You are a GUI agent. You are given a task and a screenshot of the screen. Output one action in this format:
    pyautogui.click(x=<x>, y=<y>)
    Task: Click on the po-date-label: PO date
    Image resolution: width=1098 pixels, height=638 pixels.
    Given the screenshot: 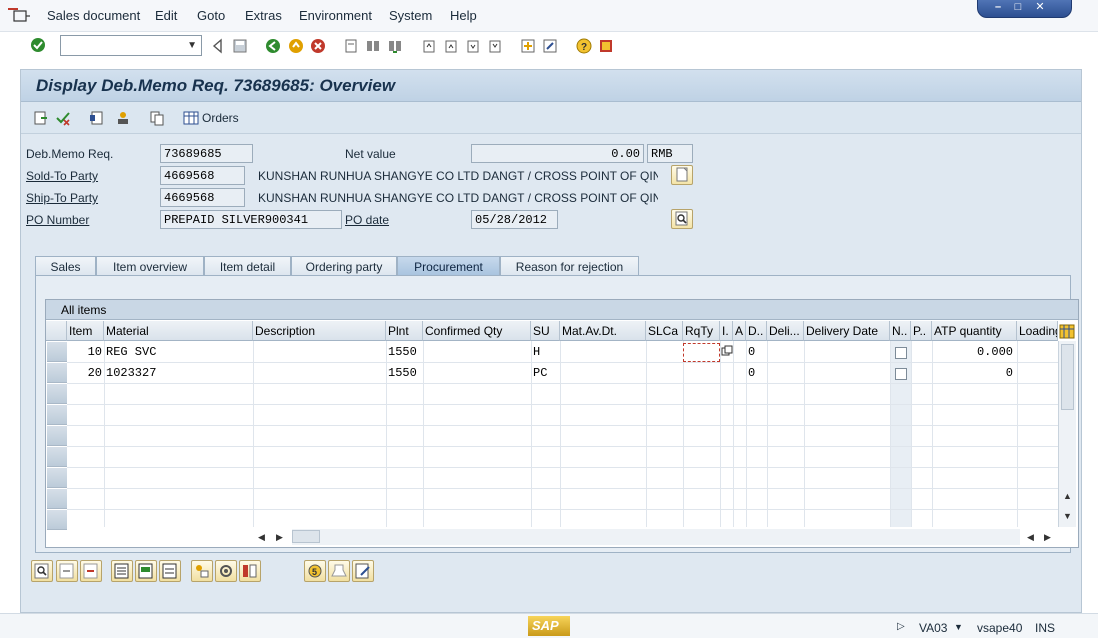 What is the action you would take?
    pyautogui.click(x=367, y=220)
    